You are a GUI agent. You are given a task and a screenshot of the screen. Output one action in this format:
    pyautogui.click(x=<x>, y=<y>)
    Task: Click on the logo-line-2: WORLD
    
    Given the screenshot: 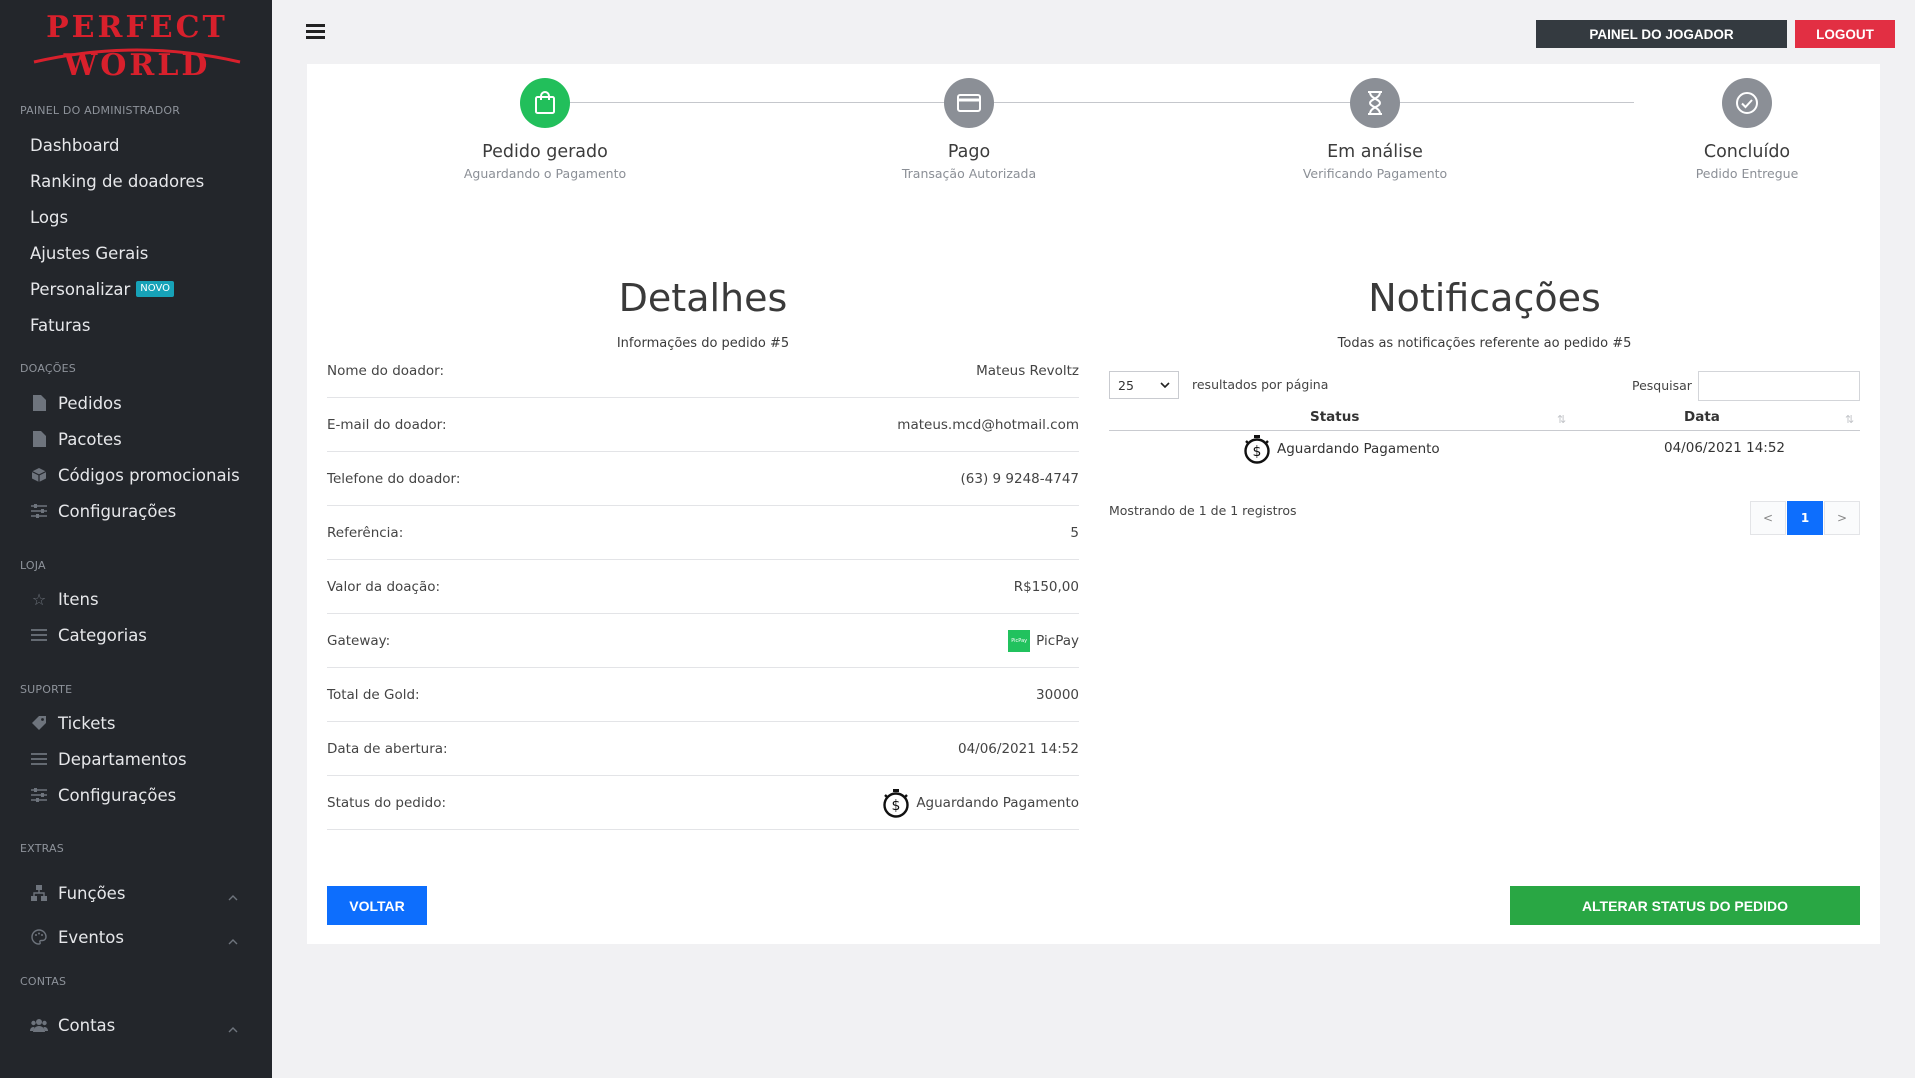 What is the action you would take?
    pyautogui.click(x=137, y=65)
    